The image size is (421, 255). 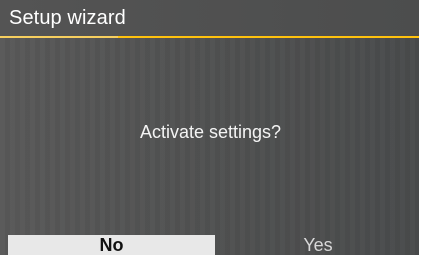 I want to click on yes-button: Yes, so click(x=318, y=245).